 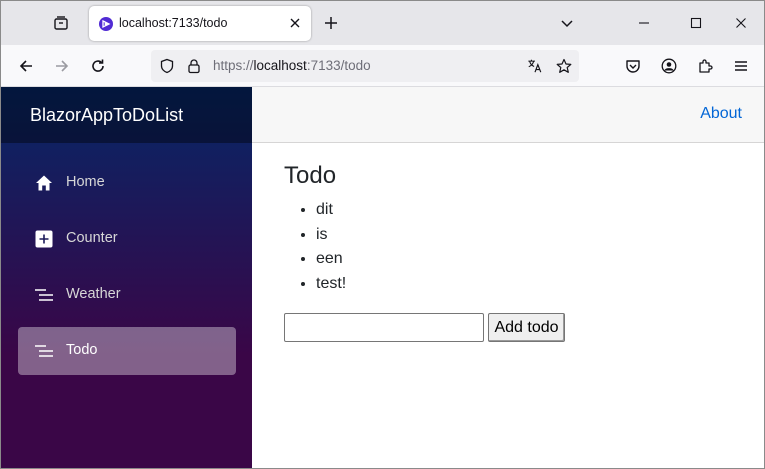 I want to click on sidebar-item-todo: Todo, so click(x=127, y=351).